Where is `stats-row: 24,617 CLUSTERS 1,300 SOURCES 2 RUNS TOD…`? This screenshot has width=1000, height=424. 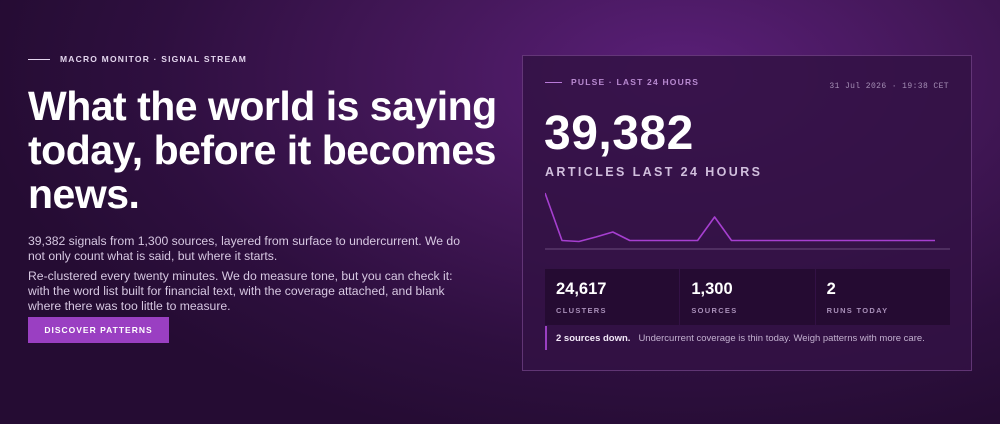
stats-row: 24,617 CLUSTERS 1,300 SOURCES 2 RUNS TOD… is located at coordinates (747, 297).